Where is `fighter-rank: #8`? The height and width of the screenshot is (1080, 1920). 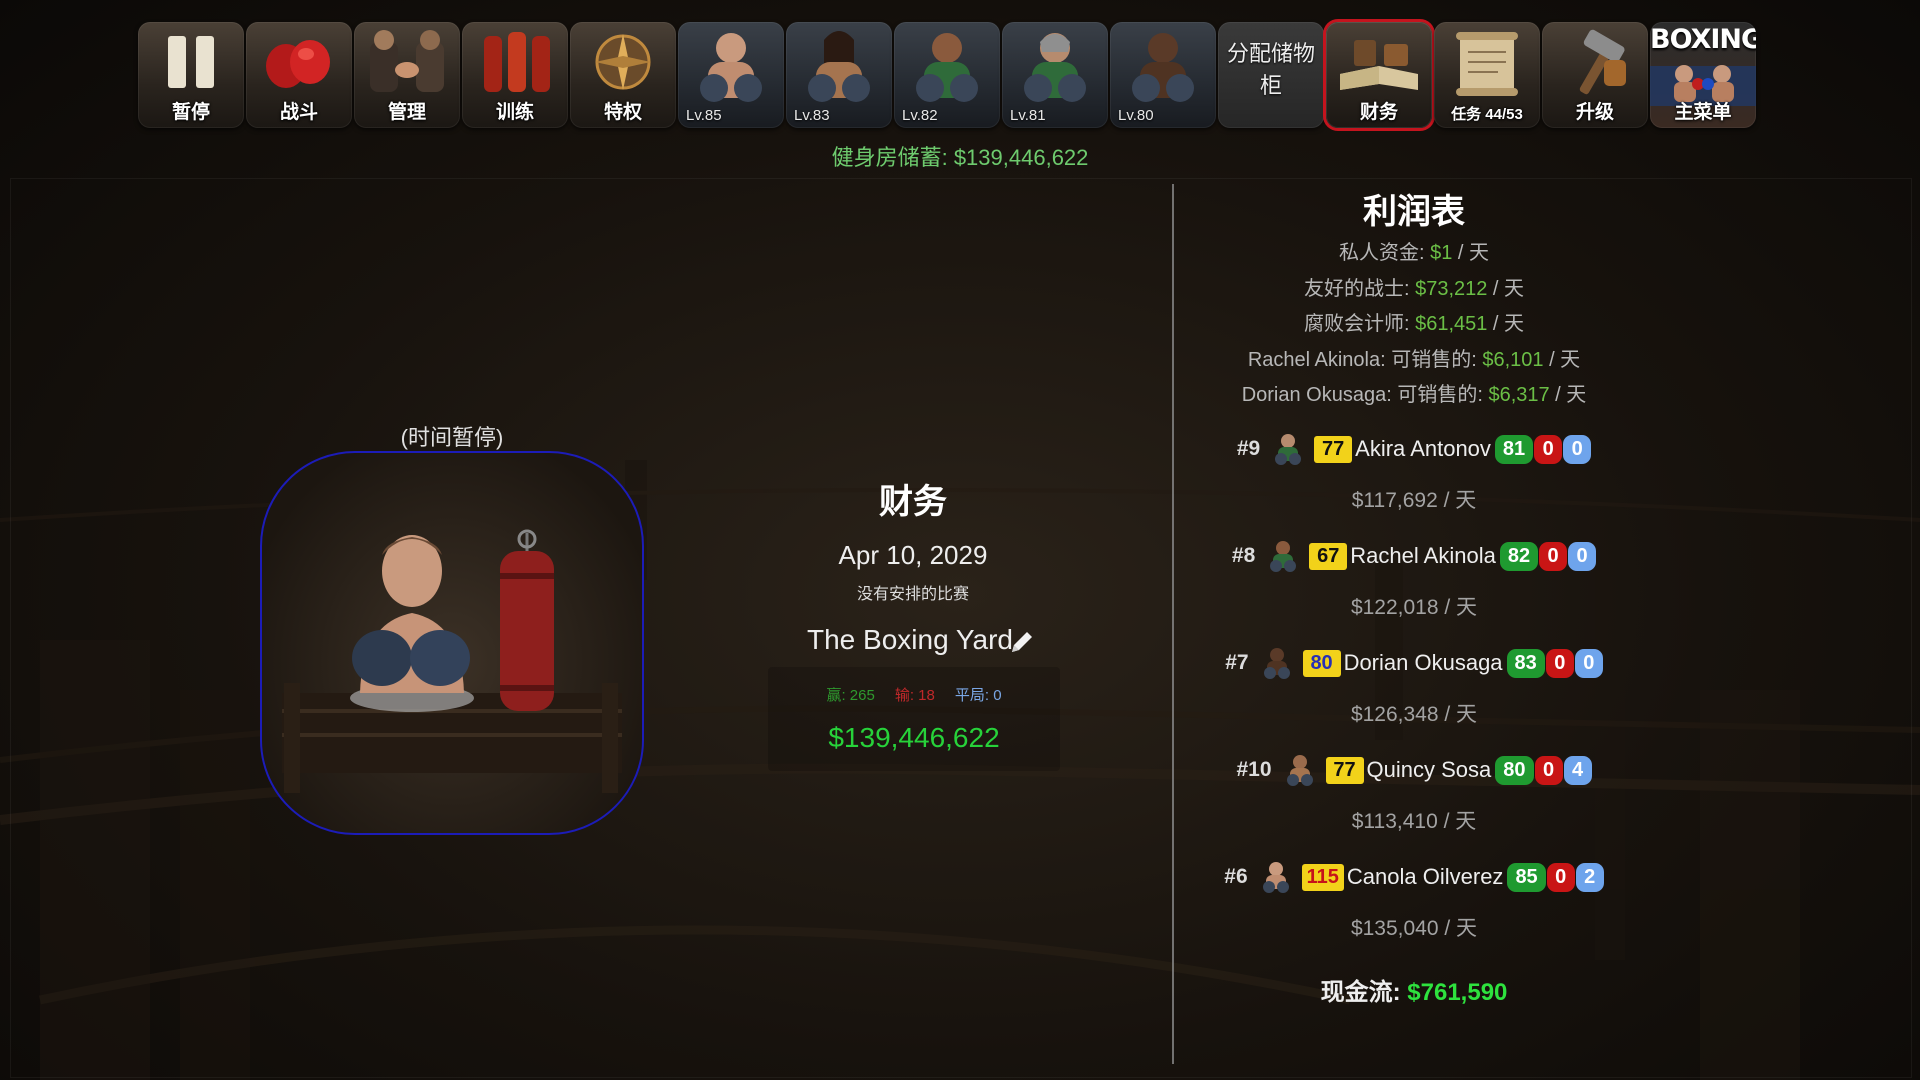
fighter-rank: #8 is located at coordinates (1243, 555).